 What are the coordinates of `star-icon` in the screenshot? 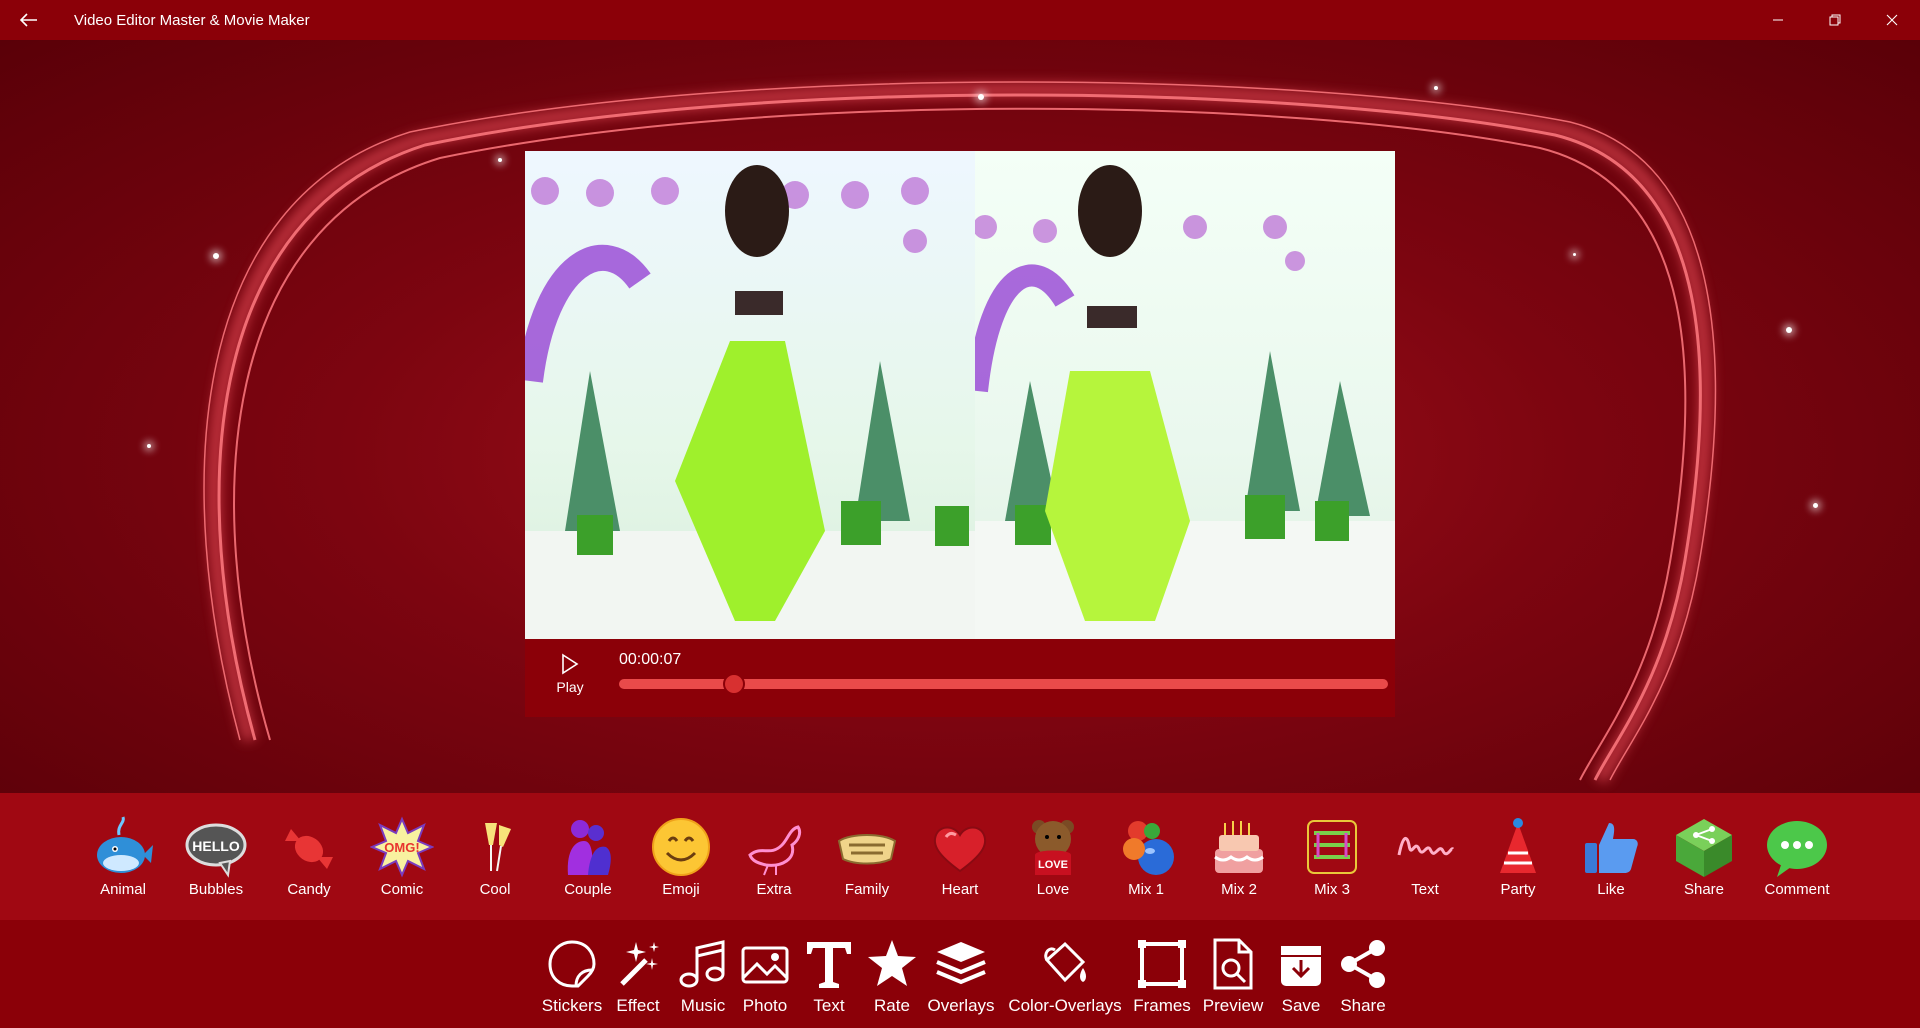 It's located at (892, 963).